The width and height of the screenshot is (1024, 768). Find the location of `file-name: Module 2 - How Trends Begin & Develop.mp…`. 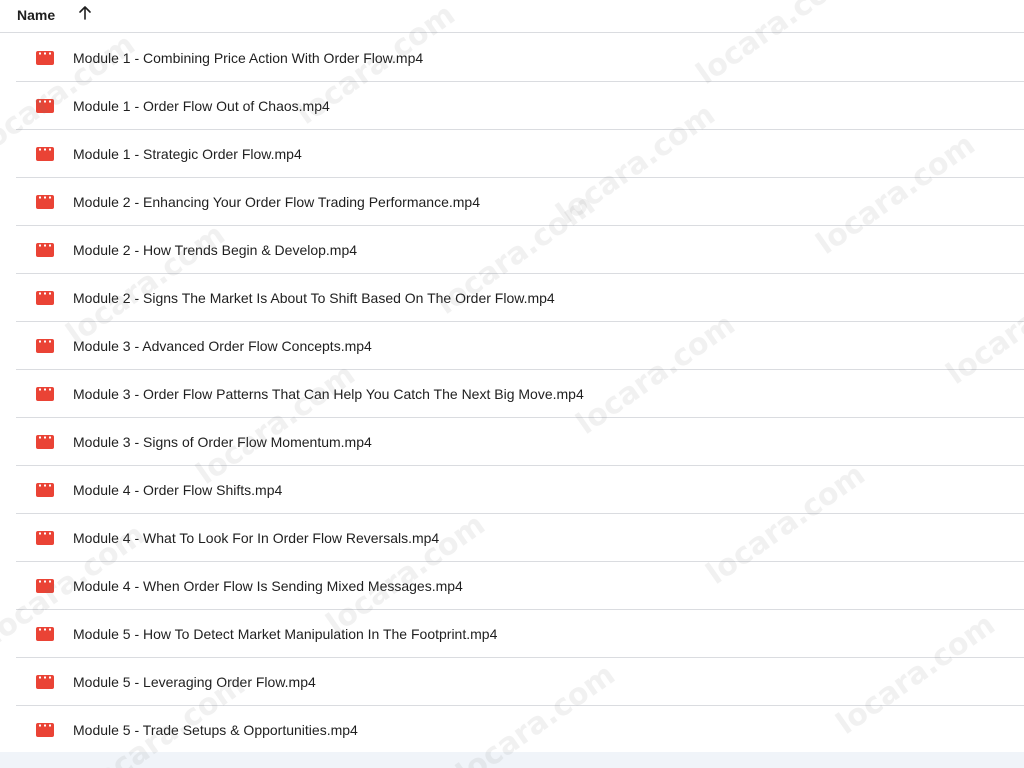

file-name: Module 2 - How Trends Begin & Develop.mp… is located at coordinates (215, 250).